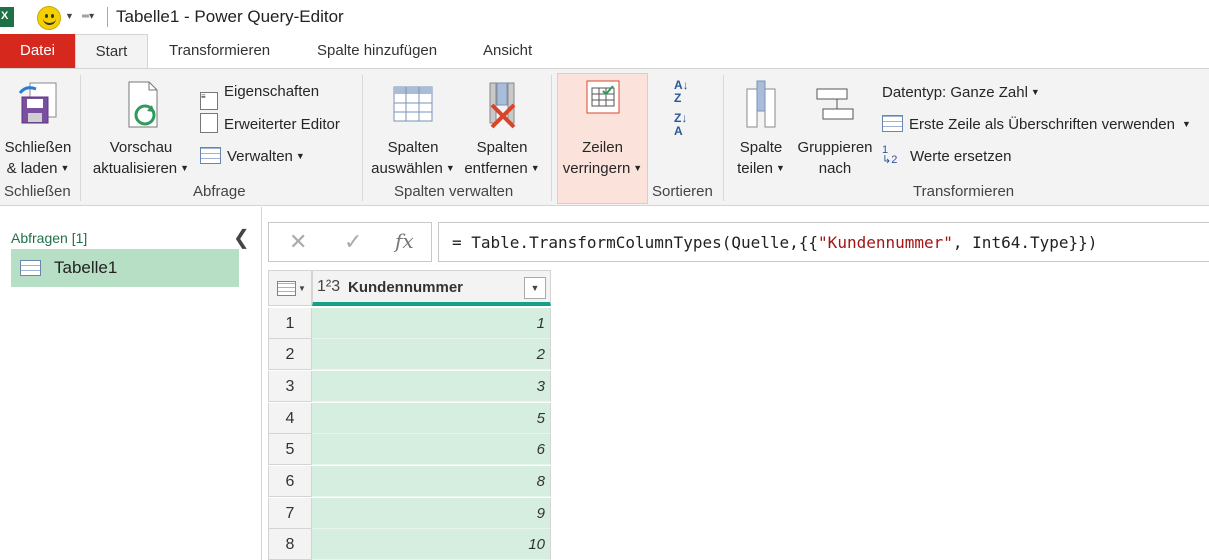  What do you see at coordinates (143, 104) in the screenshot?
I see `refresh-preview-icon` at bounding box center [143, 104].